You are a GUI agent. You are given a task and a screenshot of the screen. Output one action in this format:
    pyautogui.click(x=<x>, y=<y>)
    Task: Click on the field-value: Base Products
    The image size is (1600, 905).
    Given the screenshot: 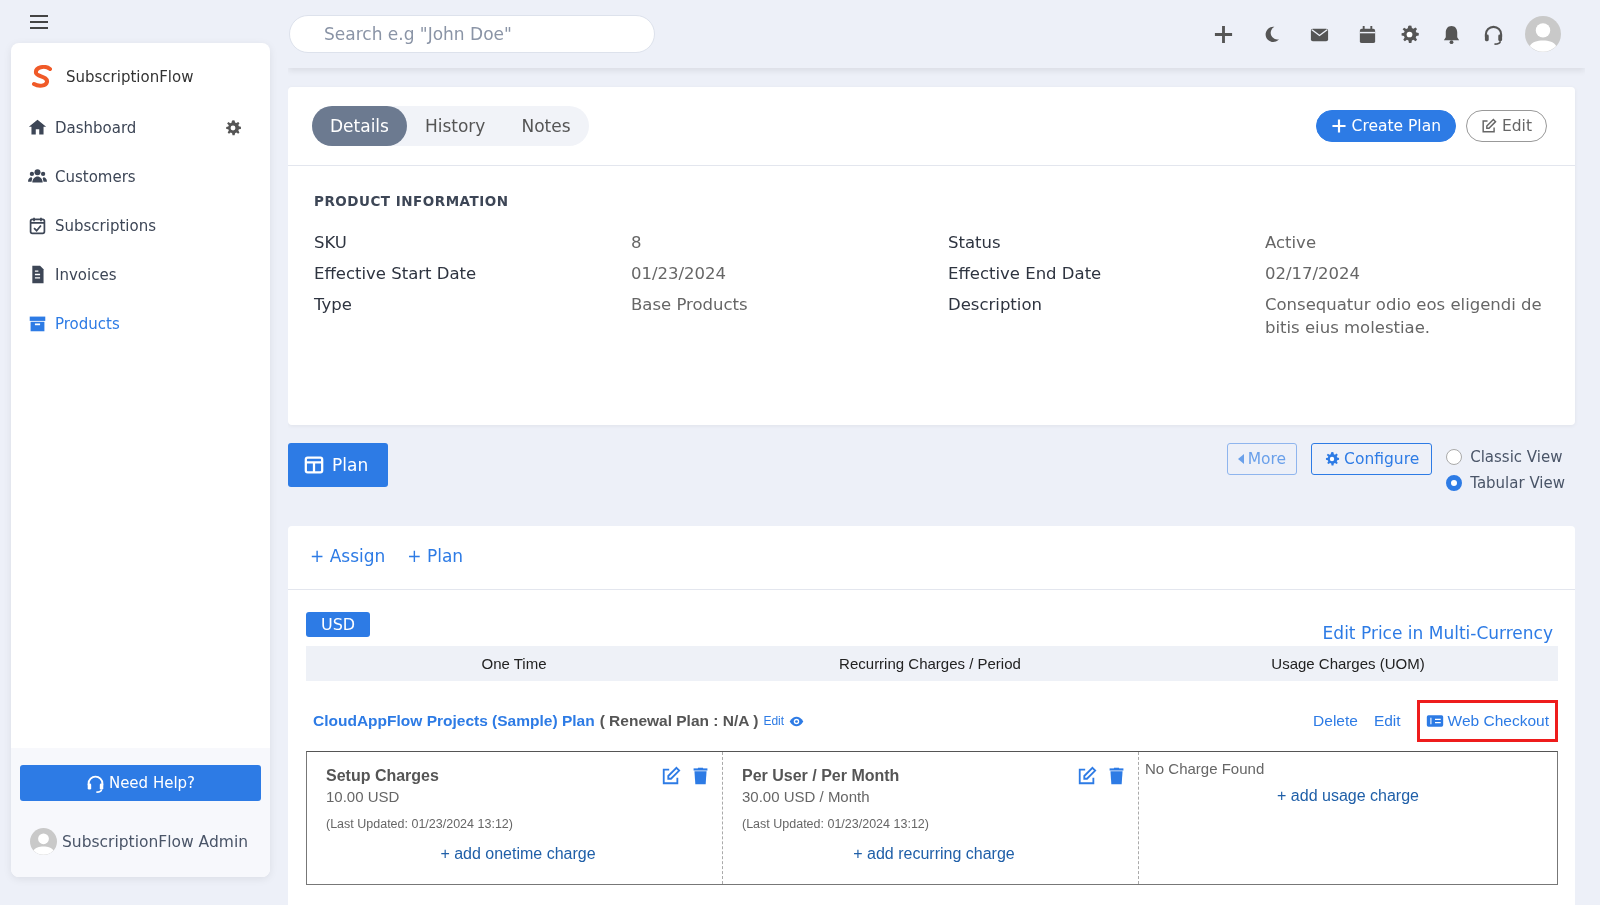 What is the action you would take?
    pyautogui.click(x=690, y=305)
    